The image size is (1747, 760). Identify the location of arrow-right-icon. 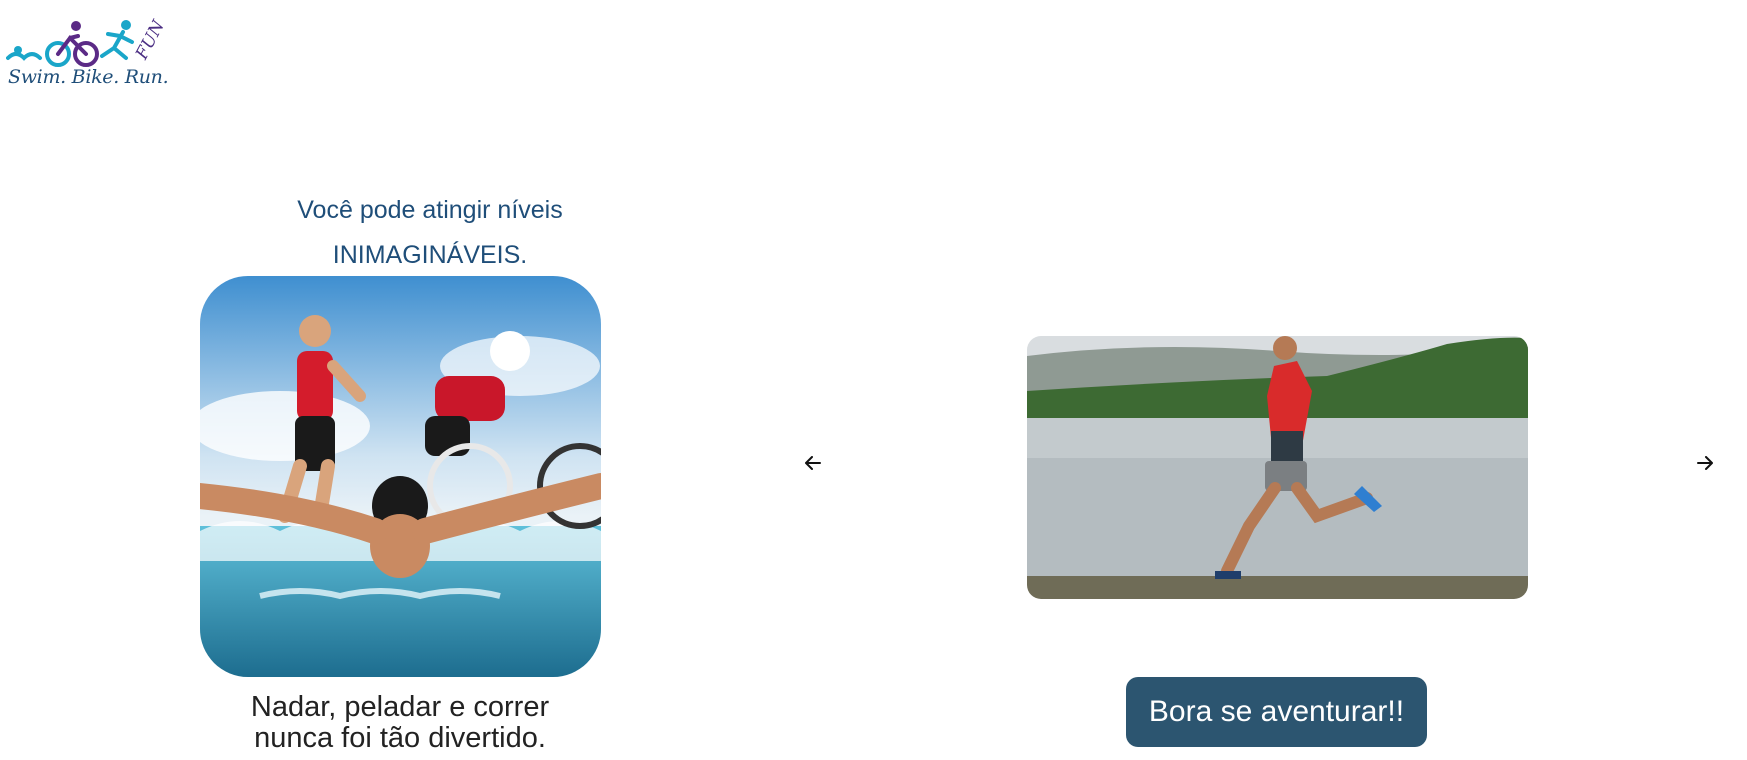
(1705, 463).